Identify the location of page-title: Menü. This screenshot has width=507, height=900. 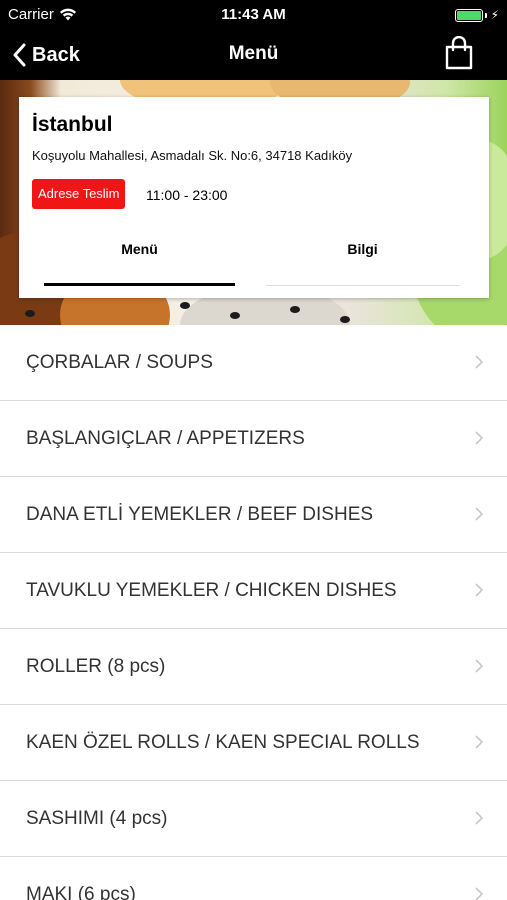
(253, 53).